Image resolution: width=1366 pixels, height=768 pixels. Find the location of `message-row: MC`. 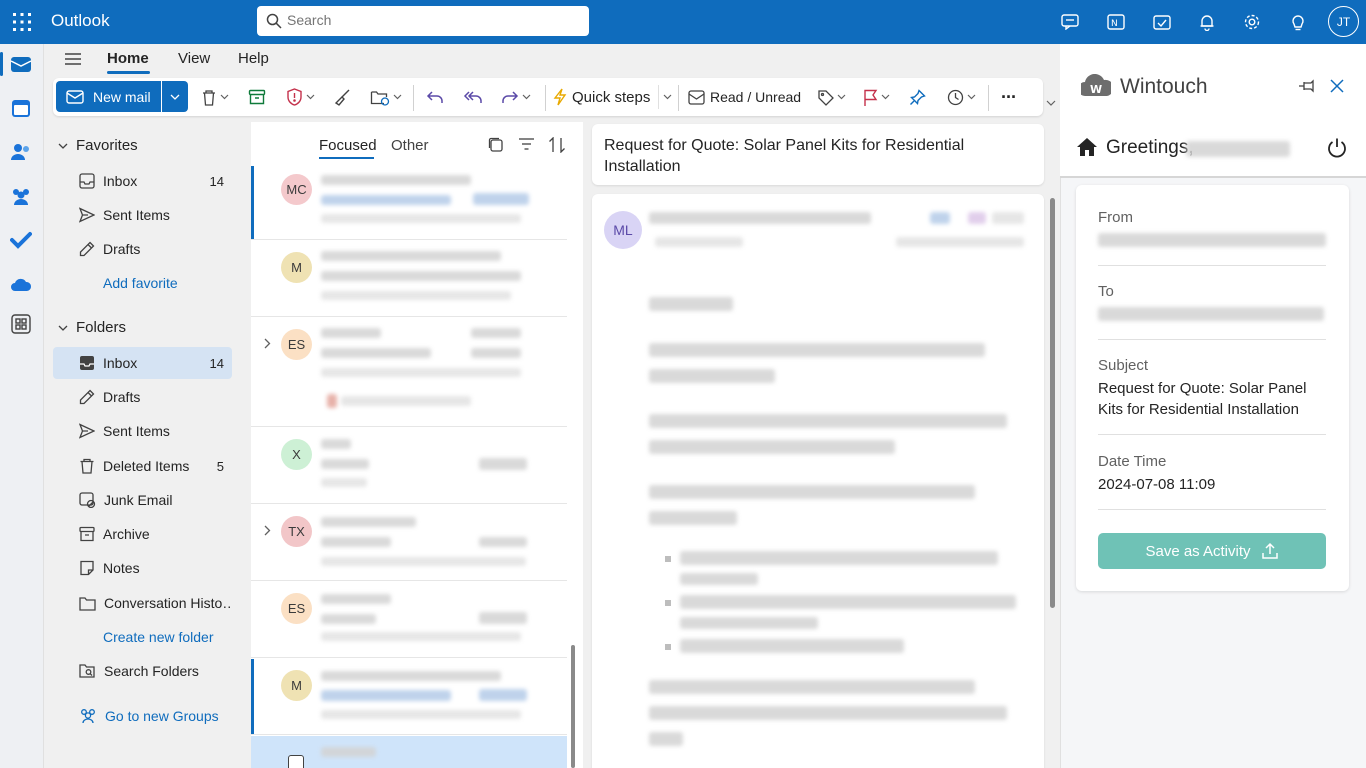

message-row: MC is located at coordinates (409, 203).